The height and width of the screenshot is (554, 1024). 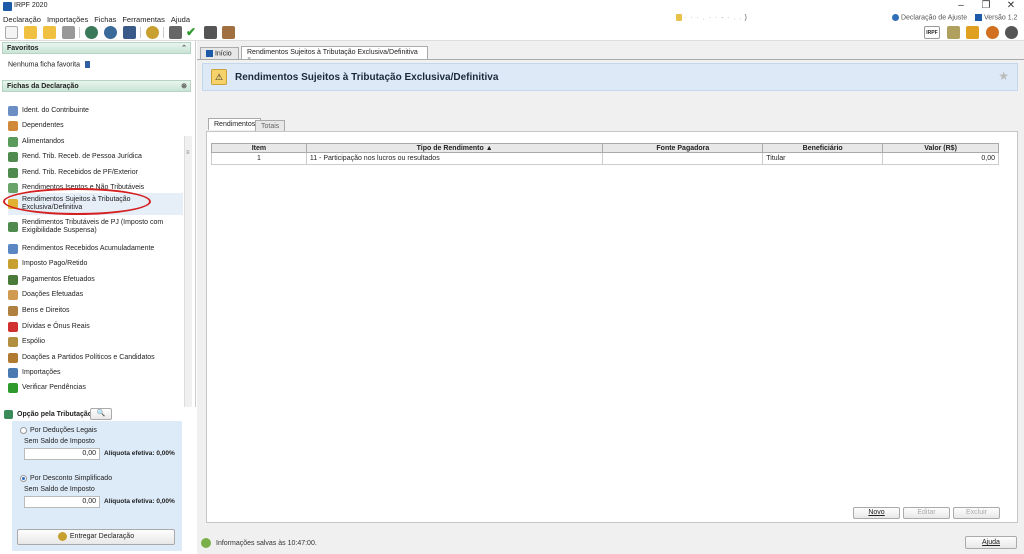 I want to click on lock-icon, so click(x=679, y=17).